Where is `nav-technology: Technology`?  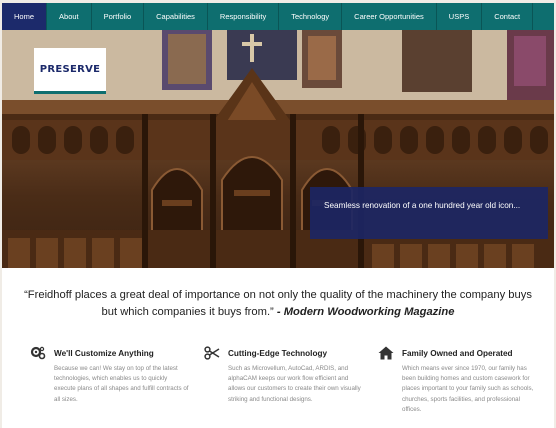
nav-technology: Technology is located at coordinates (311, 16).